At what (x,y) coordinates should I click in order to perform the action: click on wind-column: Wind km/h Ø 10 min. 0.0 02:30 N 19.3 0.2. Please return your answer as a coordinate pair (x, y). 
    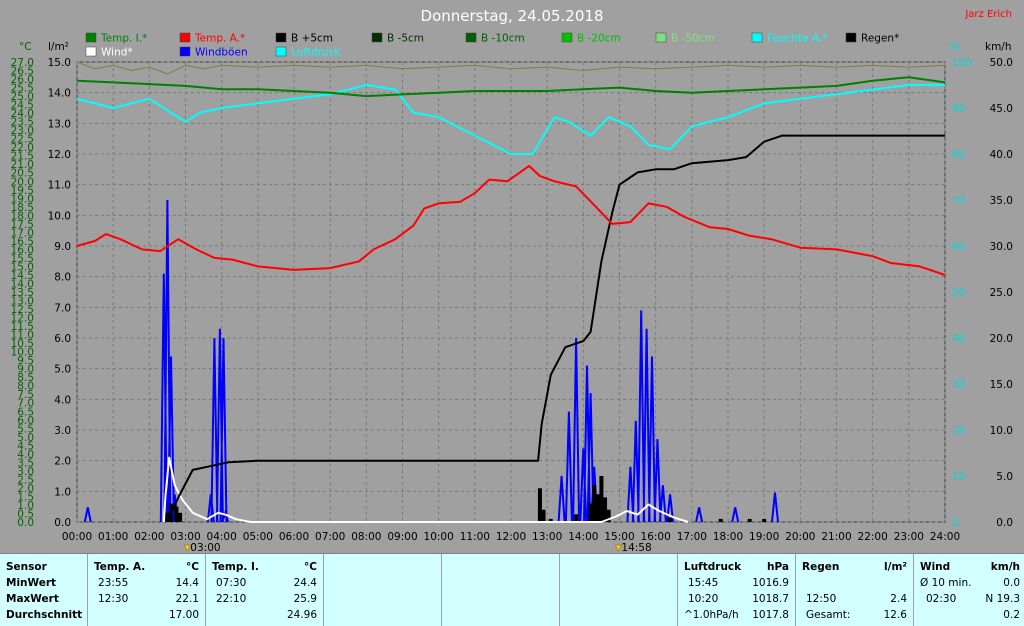
    Looking at the image, I should click on (969, 590).